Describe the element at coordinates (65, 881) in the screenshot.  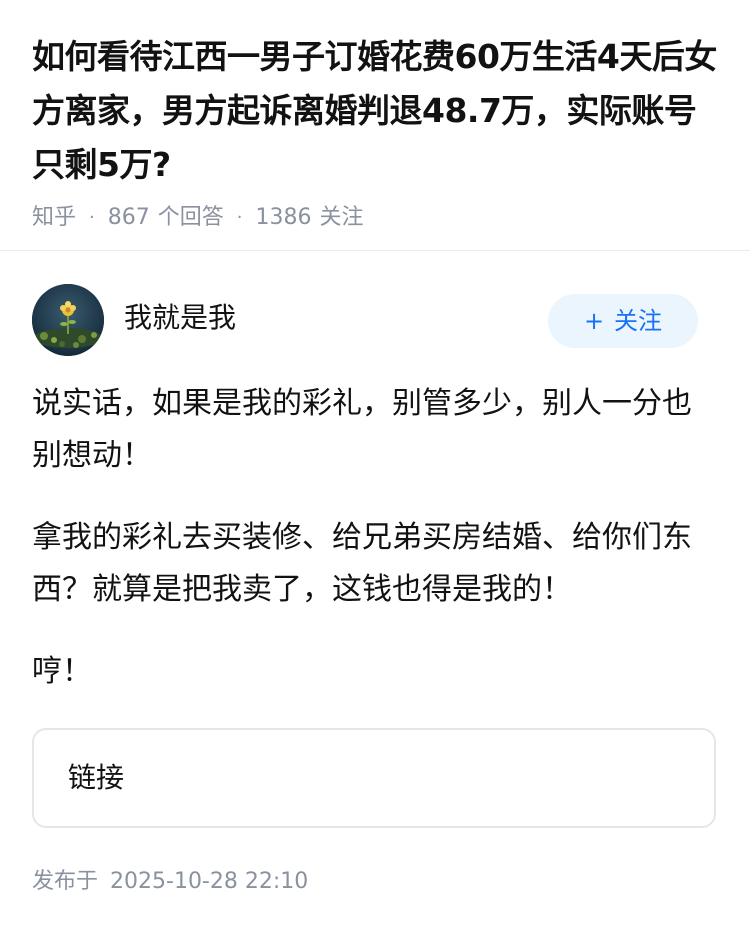
I see `published-label: 发布于` at that location.